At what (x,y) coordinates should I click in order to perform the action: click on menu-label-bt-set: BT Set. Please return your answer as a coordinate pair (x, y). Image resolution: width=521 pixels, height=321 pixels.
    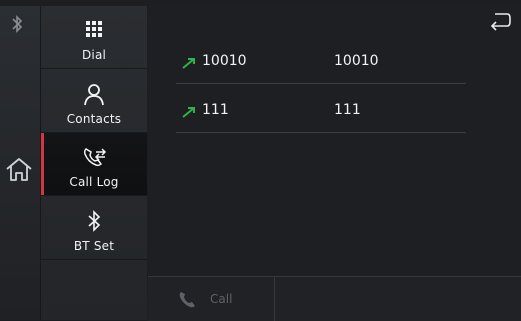
    Looking at the image, I should click on (94, 246).